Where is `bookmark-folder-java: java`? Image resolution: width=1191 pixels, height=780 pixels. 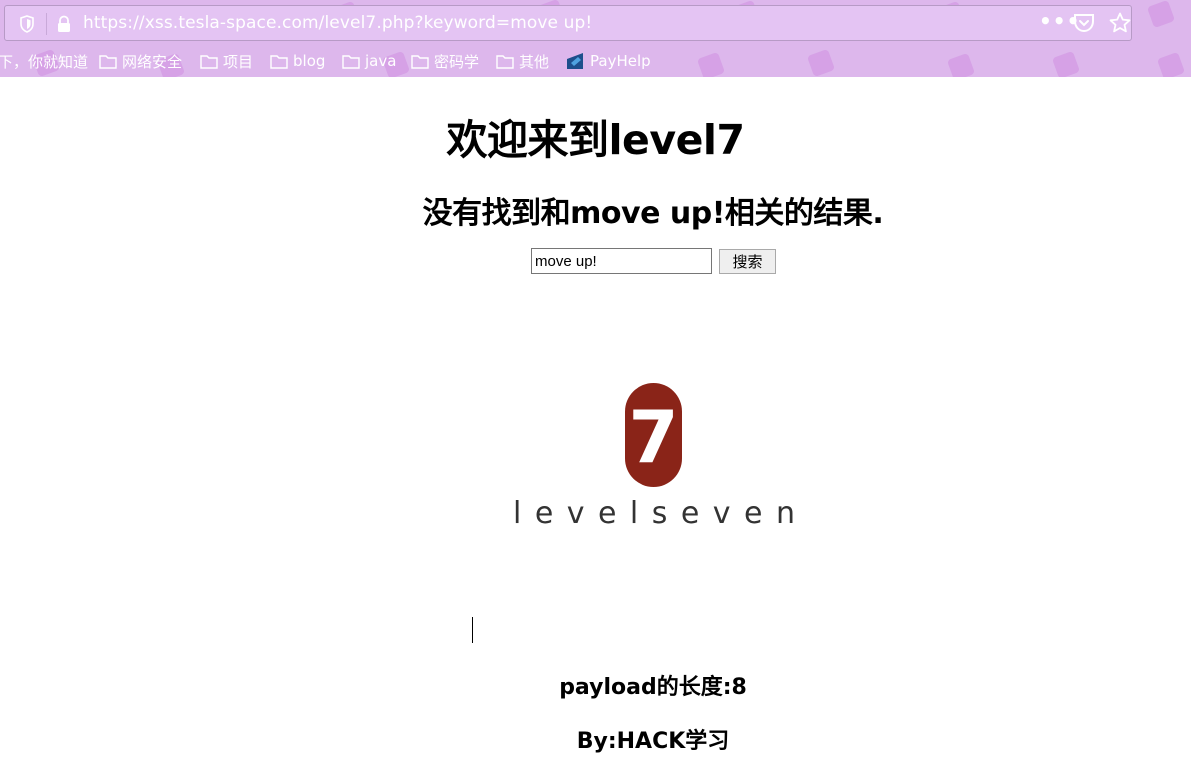 bookmark-folder-java: java is located at coordinates (369, 61).